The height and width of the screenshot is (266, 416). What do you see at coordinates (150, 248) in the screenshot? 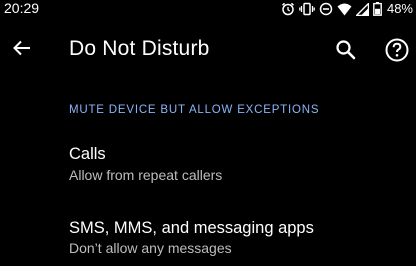
I see `pref-summary-messaging: Don’t allow any messages` at bounding box center [150, 248].